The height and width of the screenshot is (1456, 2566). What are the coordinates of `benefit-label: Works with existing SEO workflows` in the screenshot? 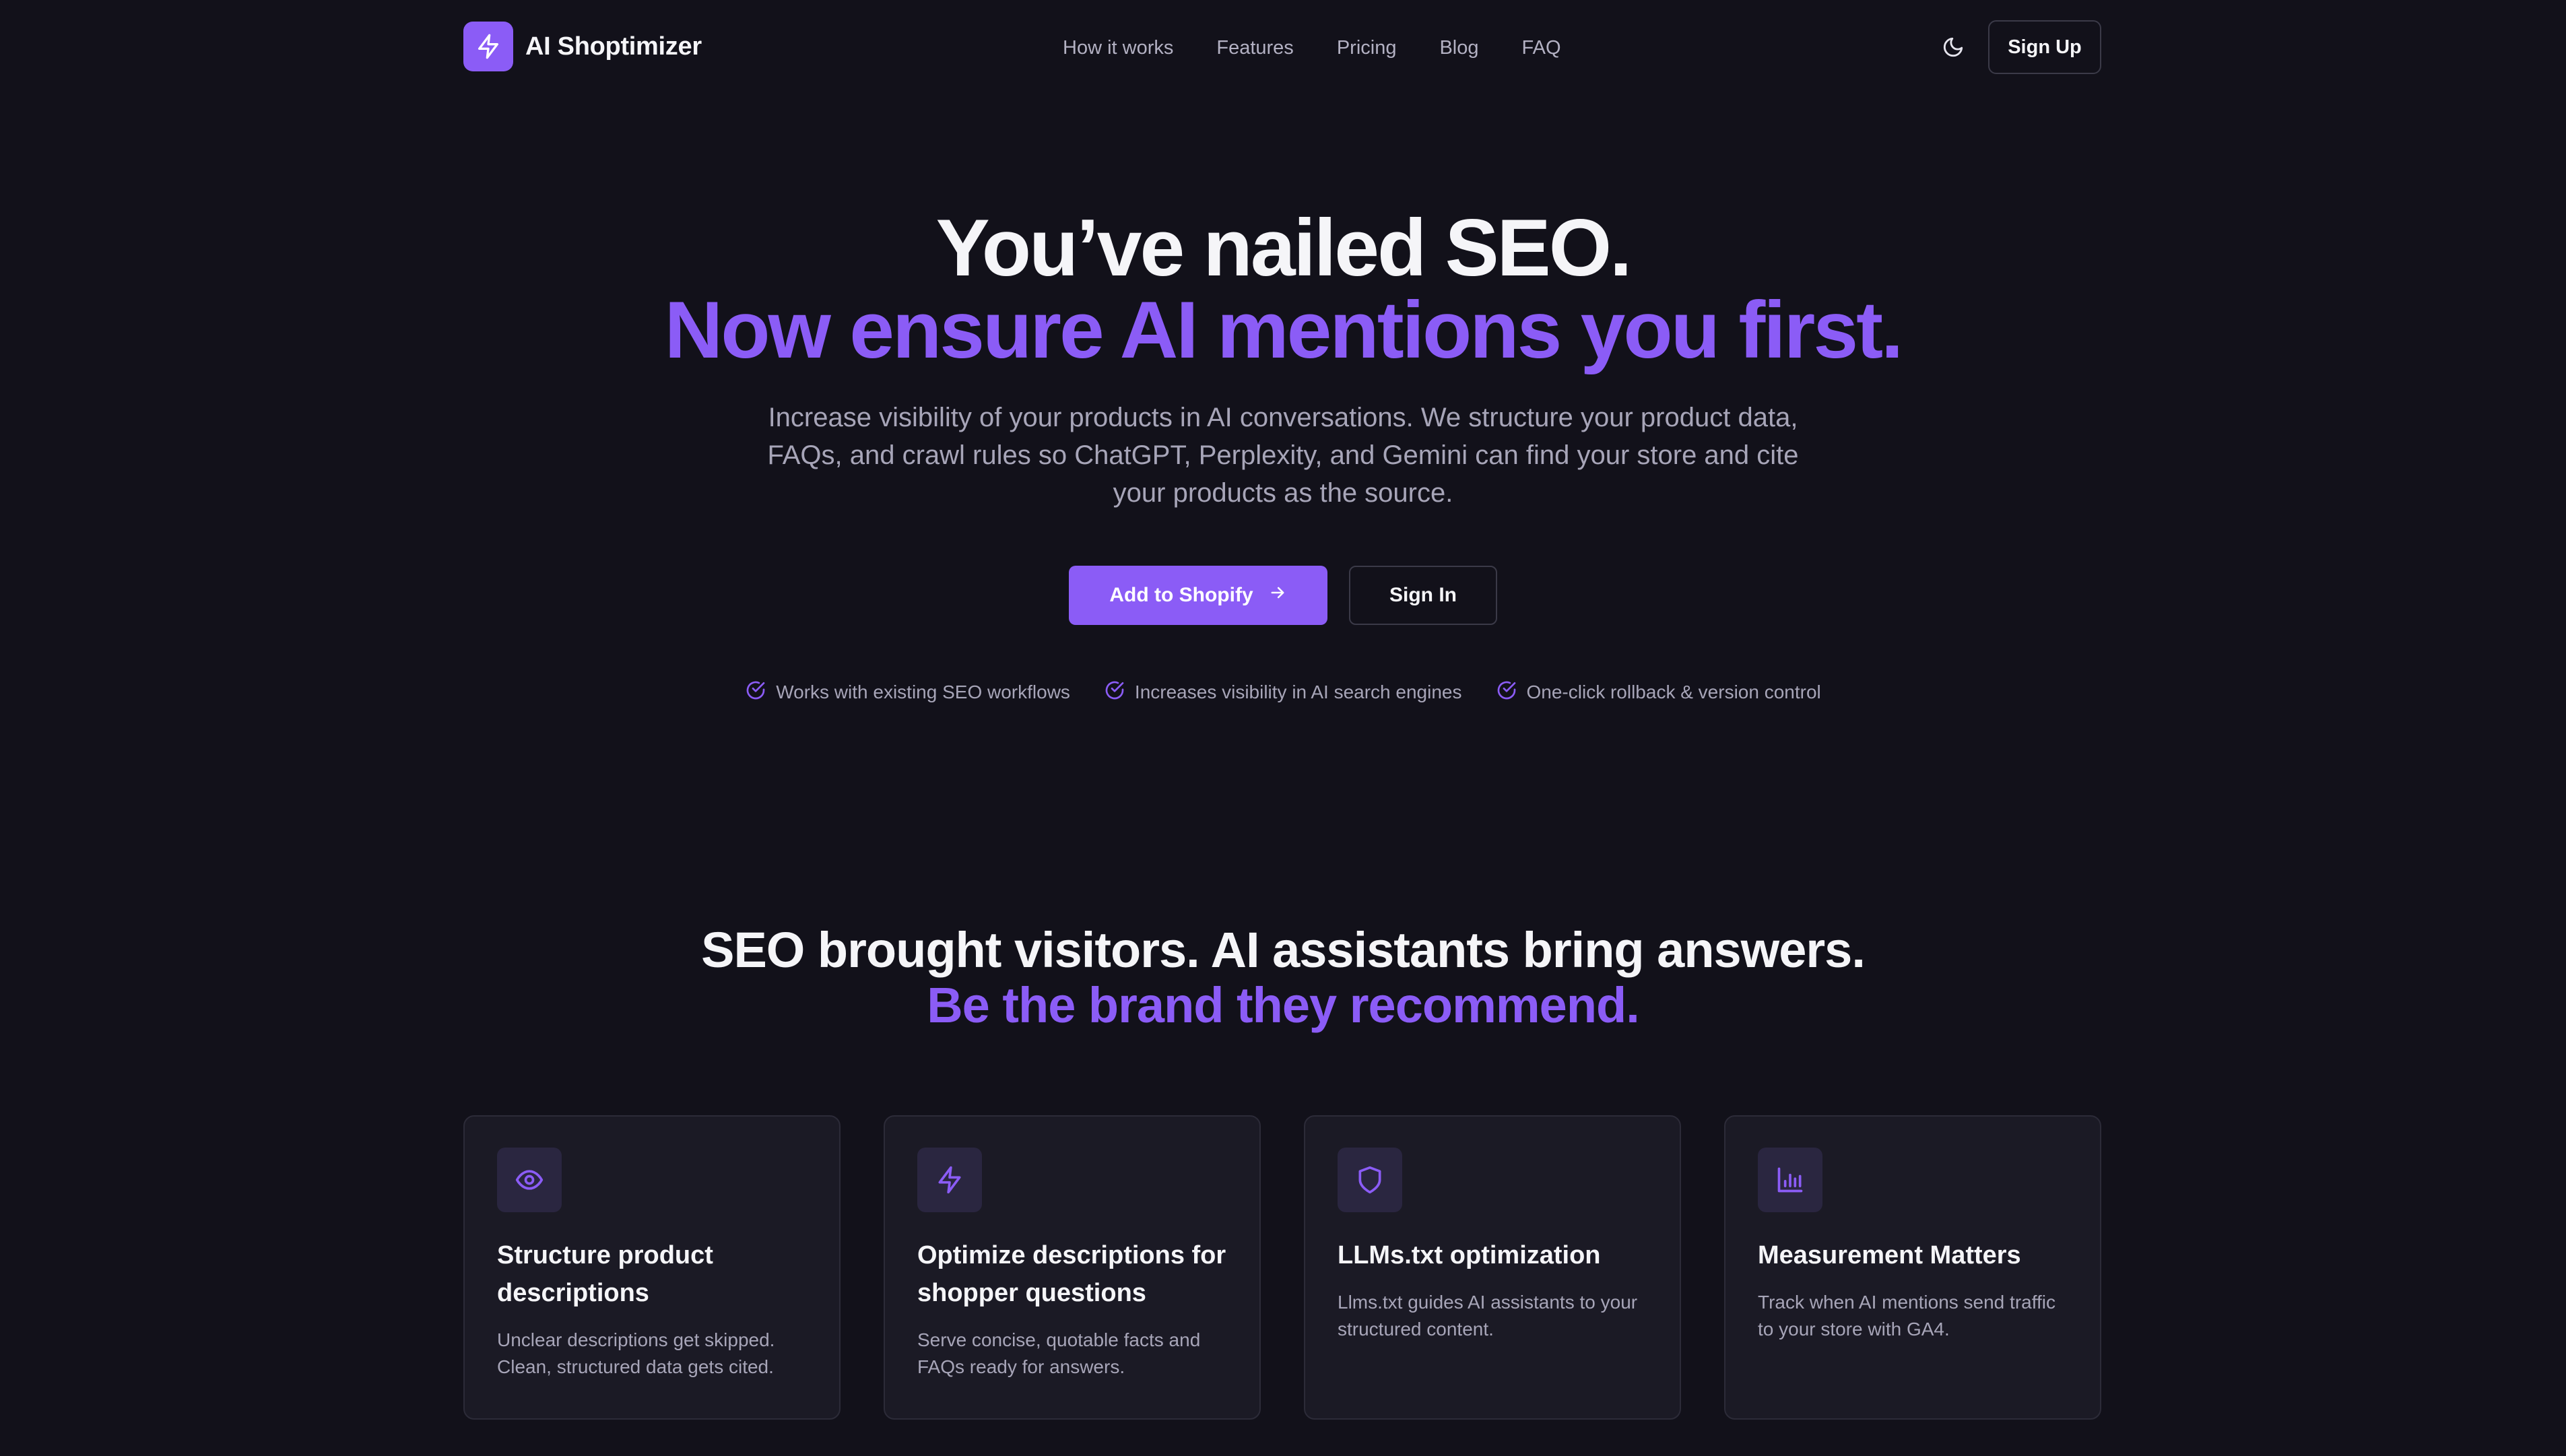 It's located at (923, 692).